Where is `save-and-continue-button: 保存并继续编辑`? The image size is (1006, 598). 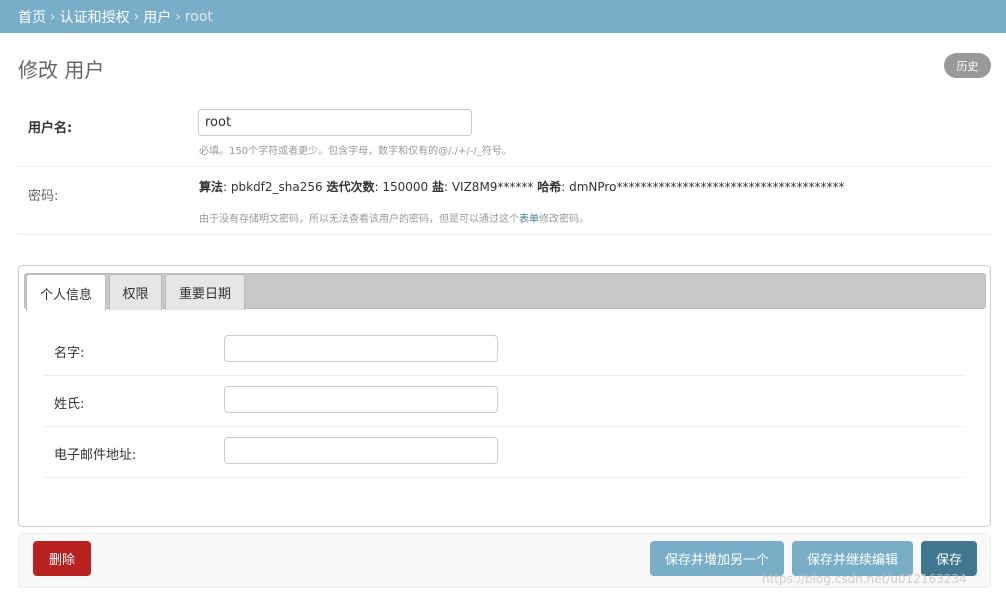 save-and-continue-button: 保存并继续编辑 is located at coordinates (852, 558).